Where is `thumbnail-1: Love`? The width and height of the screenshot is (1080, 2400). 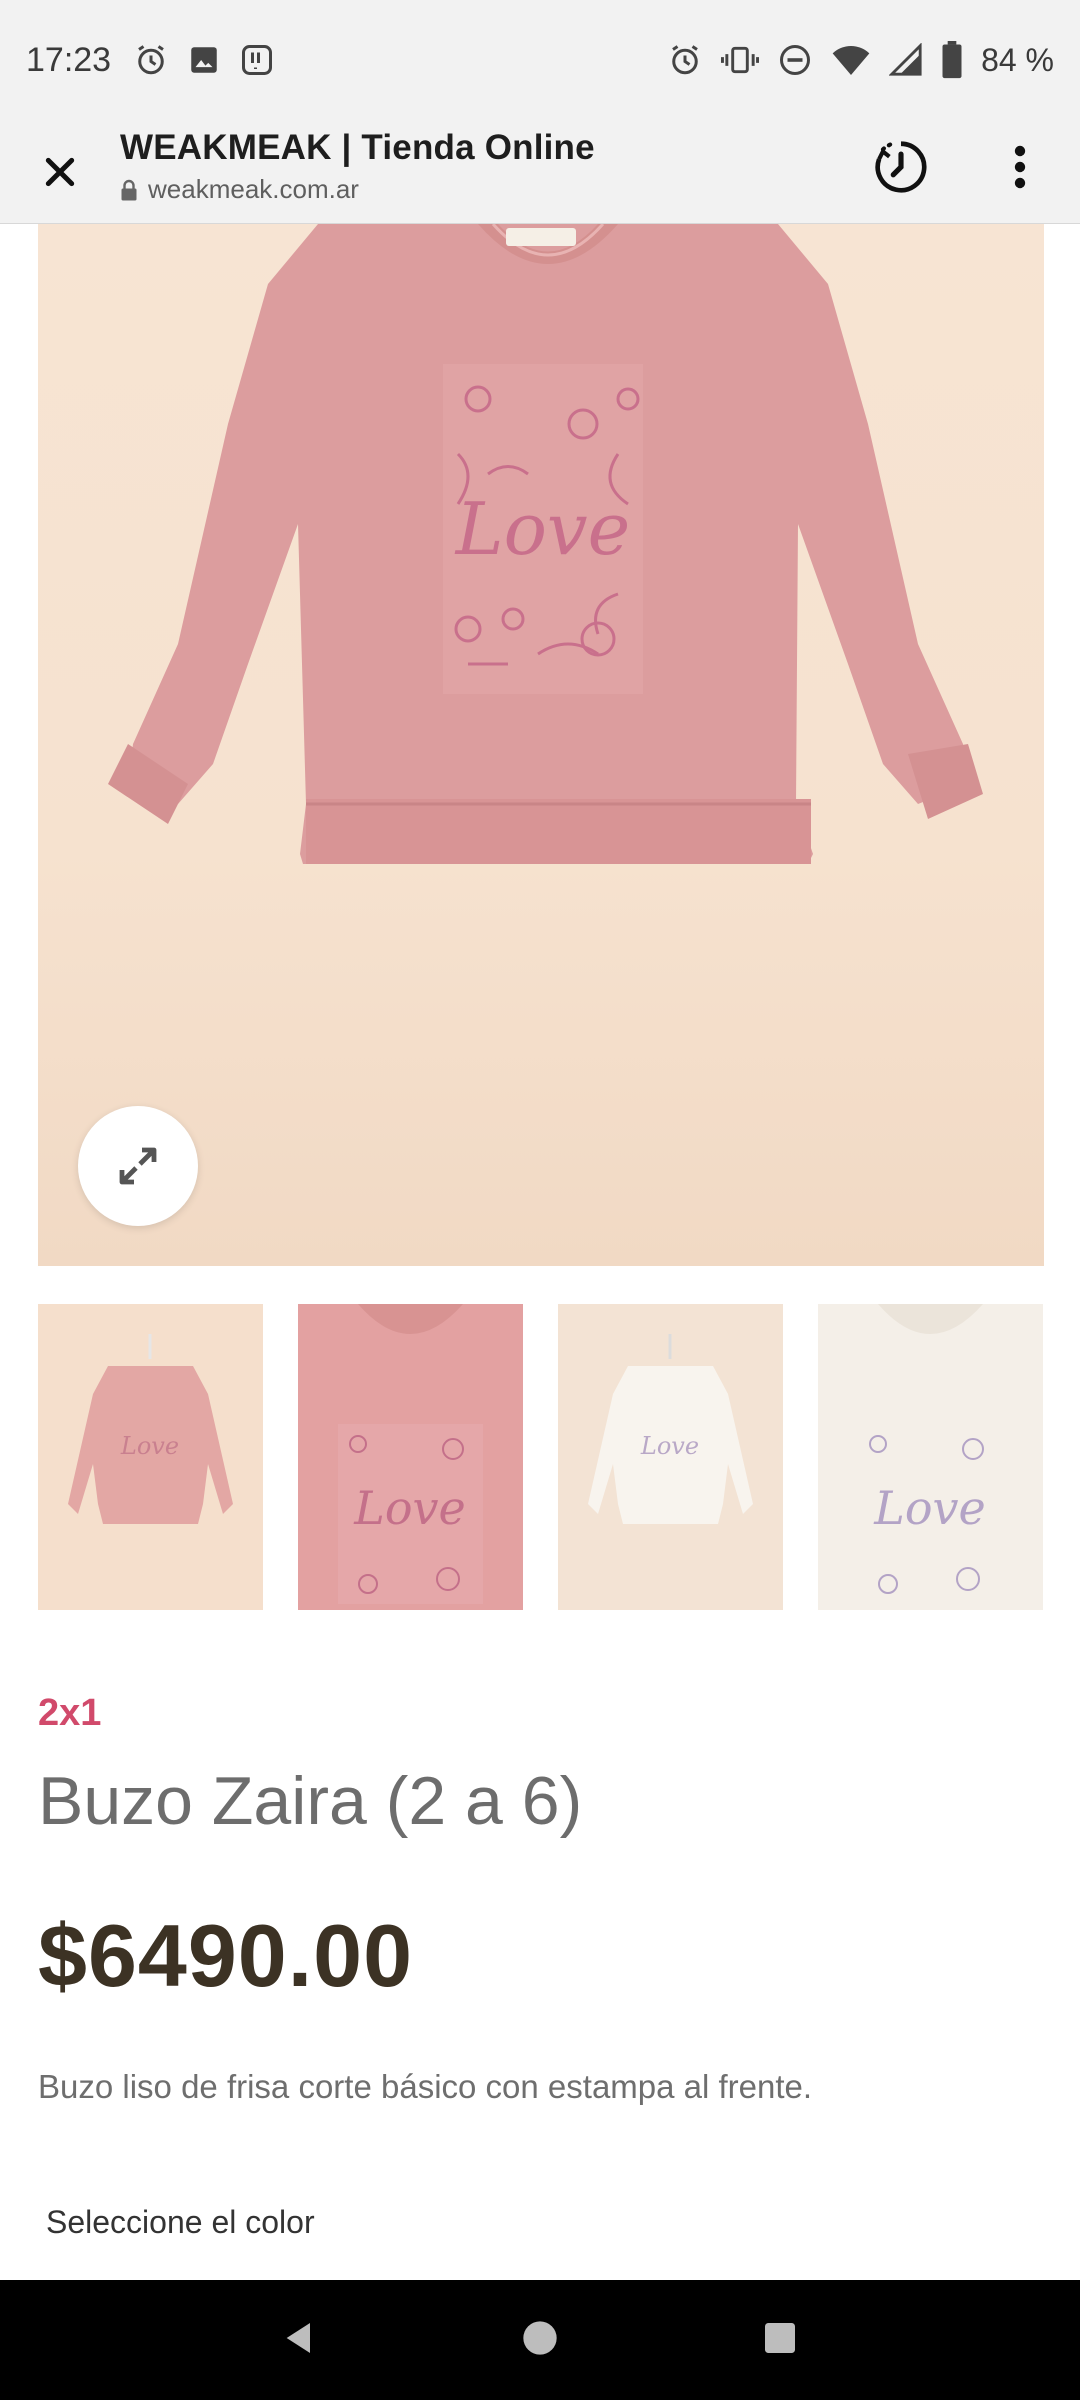 thumbnail-1: Love is located at coordinates (150, 1457).